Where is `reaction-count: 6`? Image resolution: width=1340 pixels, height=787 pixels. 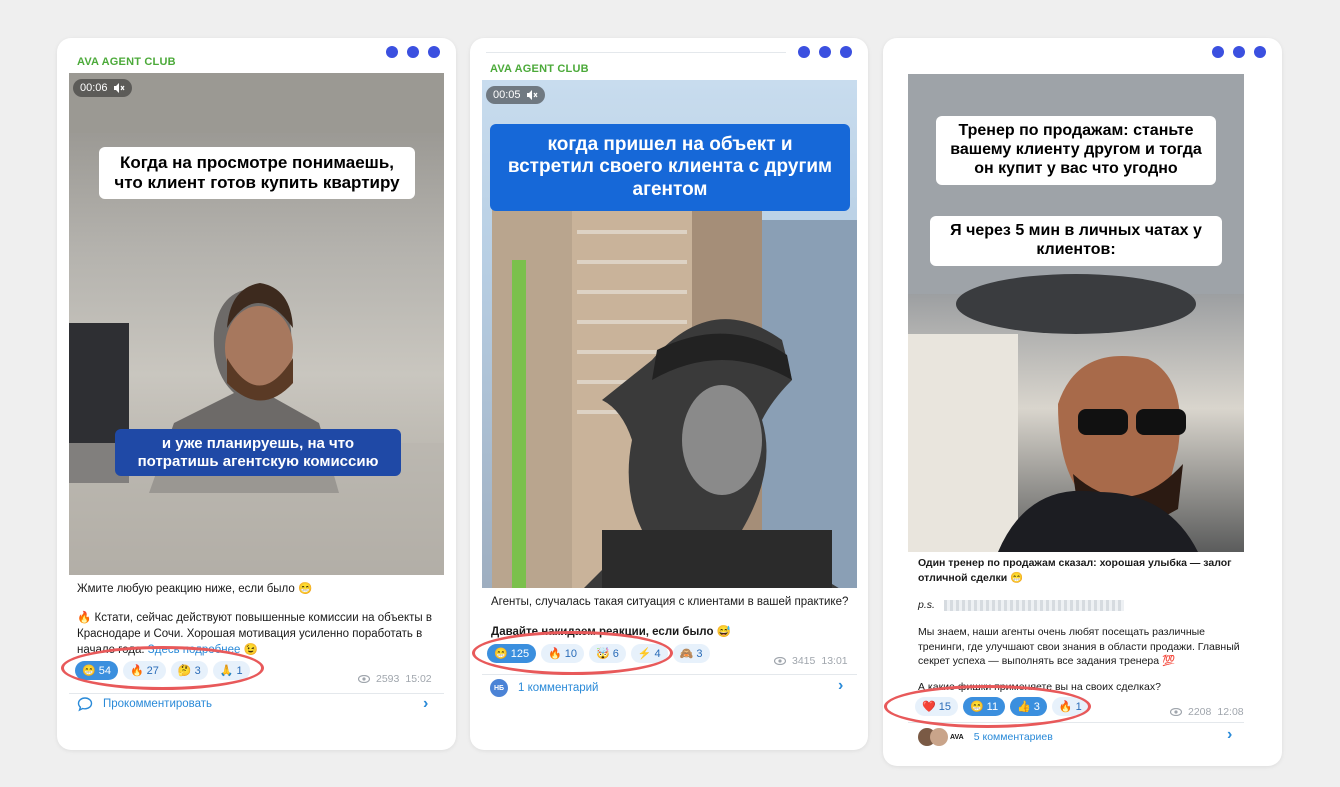 reaction-count: 6 is located at coordinates (615, 653).